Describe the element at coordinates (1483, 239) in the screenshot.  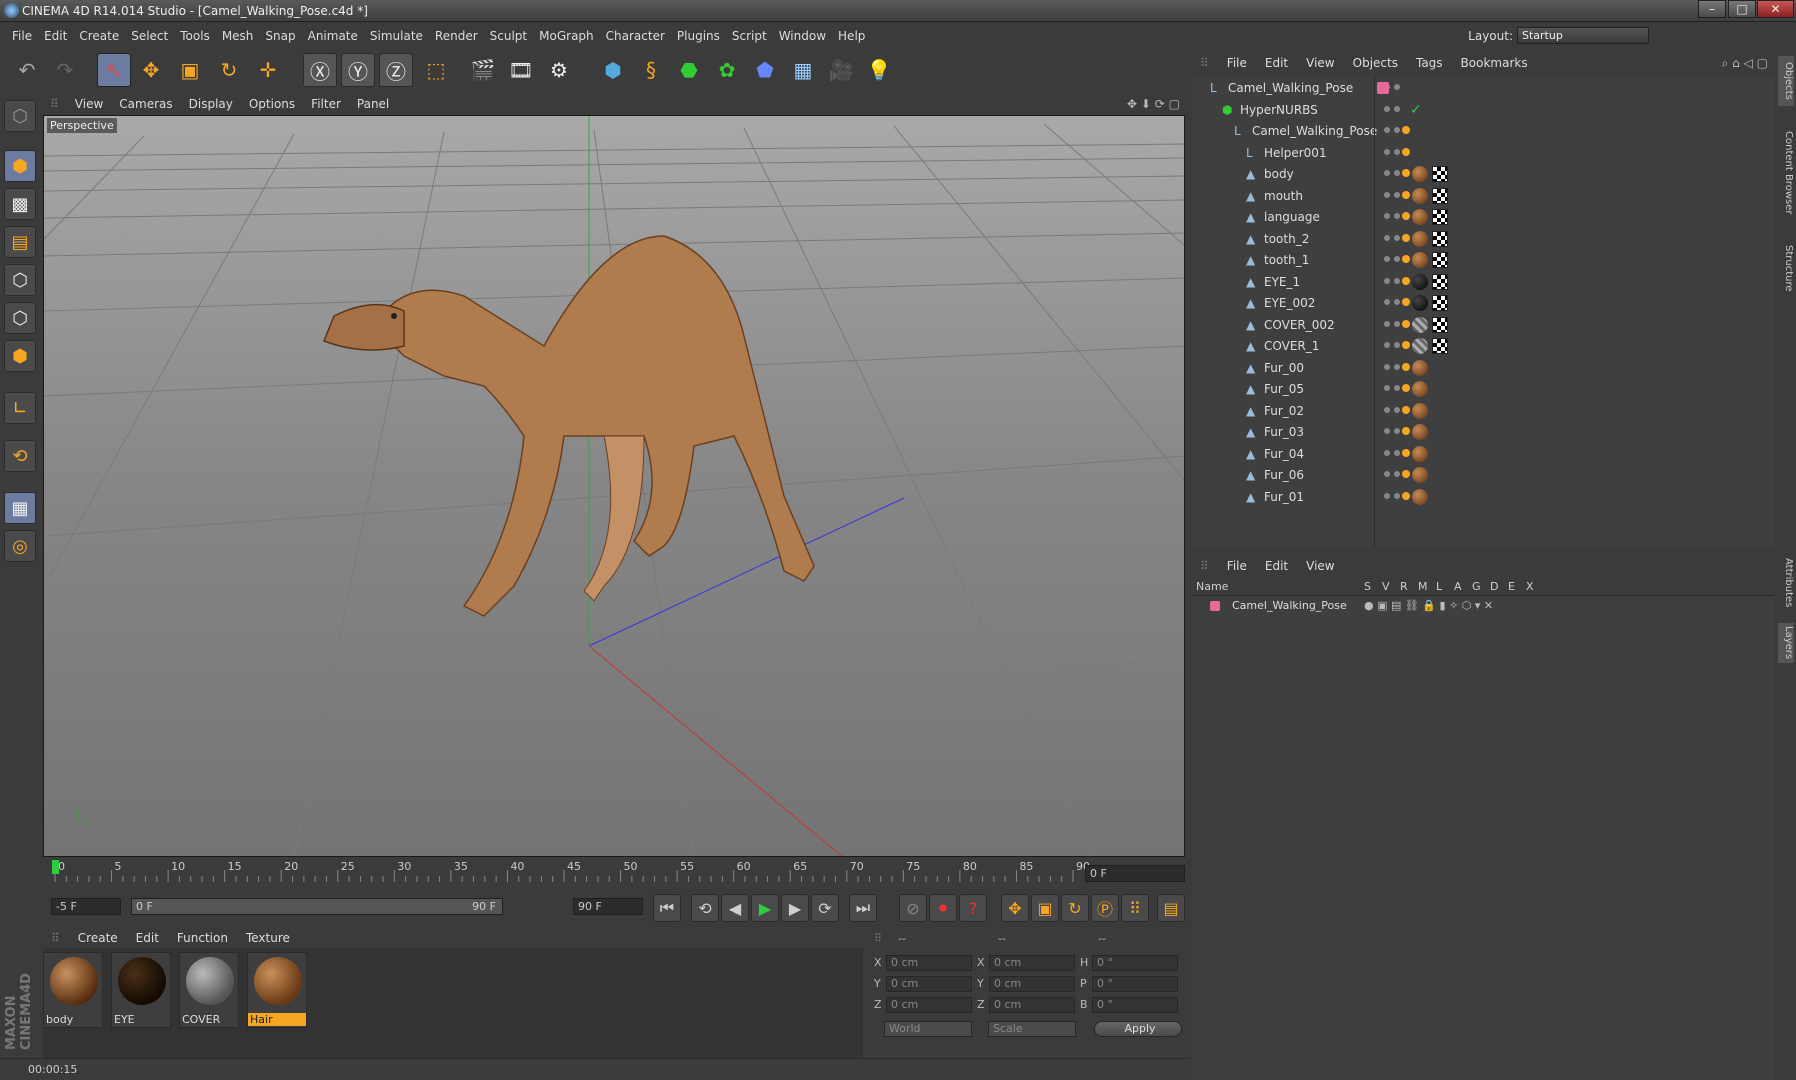
I see `object-row: ▲ tooth_2` at that location.